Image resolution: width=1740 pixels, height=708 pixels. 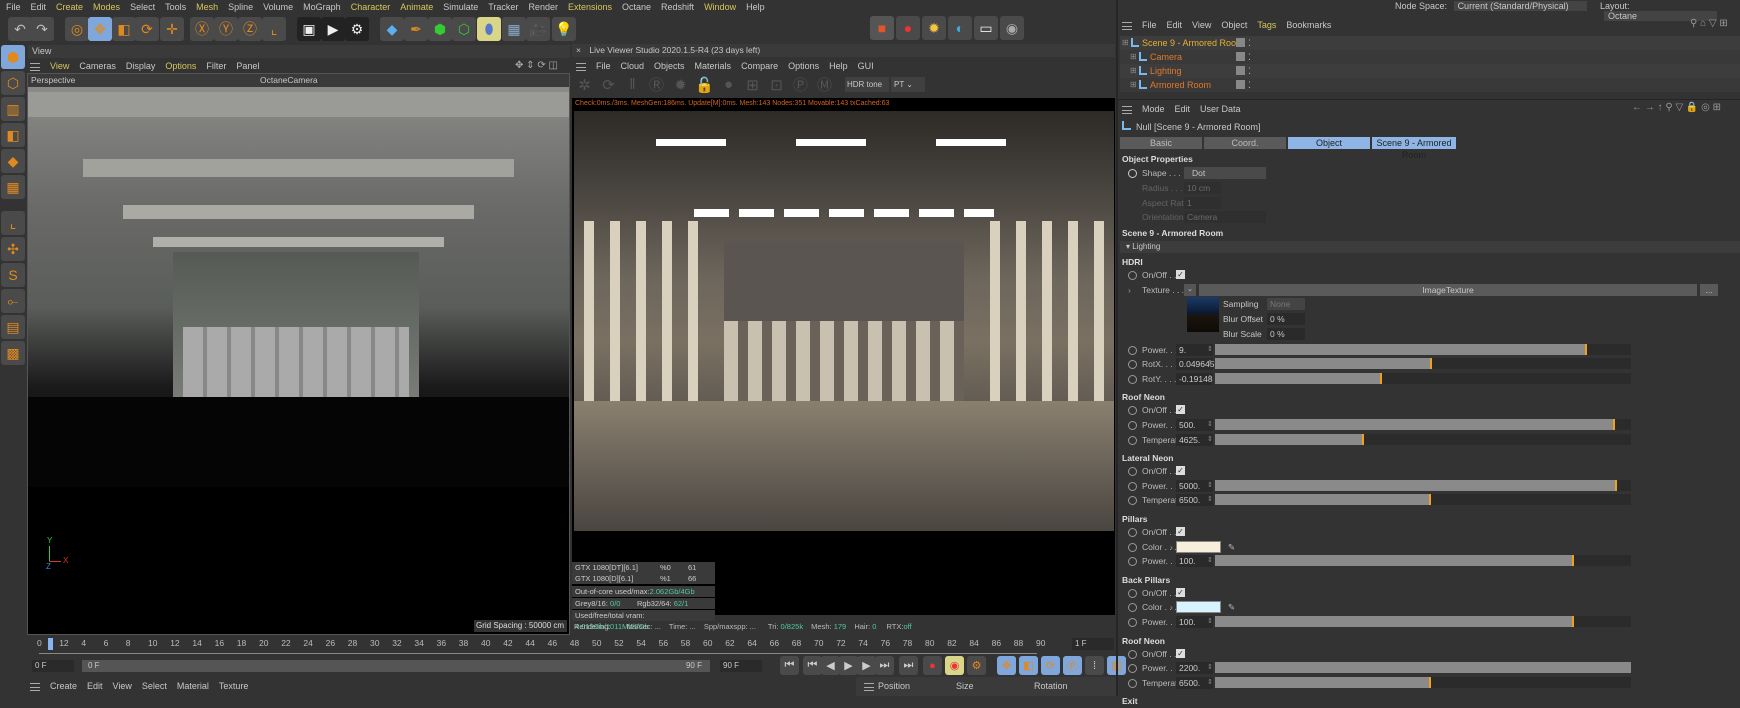 What do you see at coordinates (713, 66) in the screenshot?
I see `menu-materials: Materials` at bounding box center [713, 66].